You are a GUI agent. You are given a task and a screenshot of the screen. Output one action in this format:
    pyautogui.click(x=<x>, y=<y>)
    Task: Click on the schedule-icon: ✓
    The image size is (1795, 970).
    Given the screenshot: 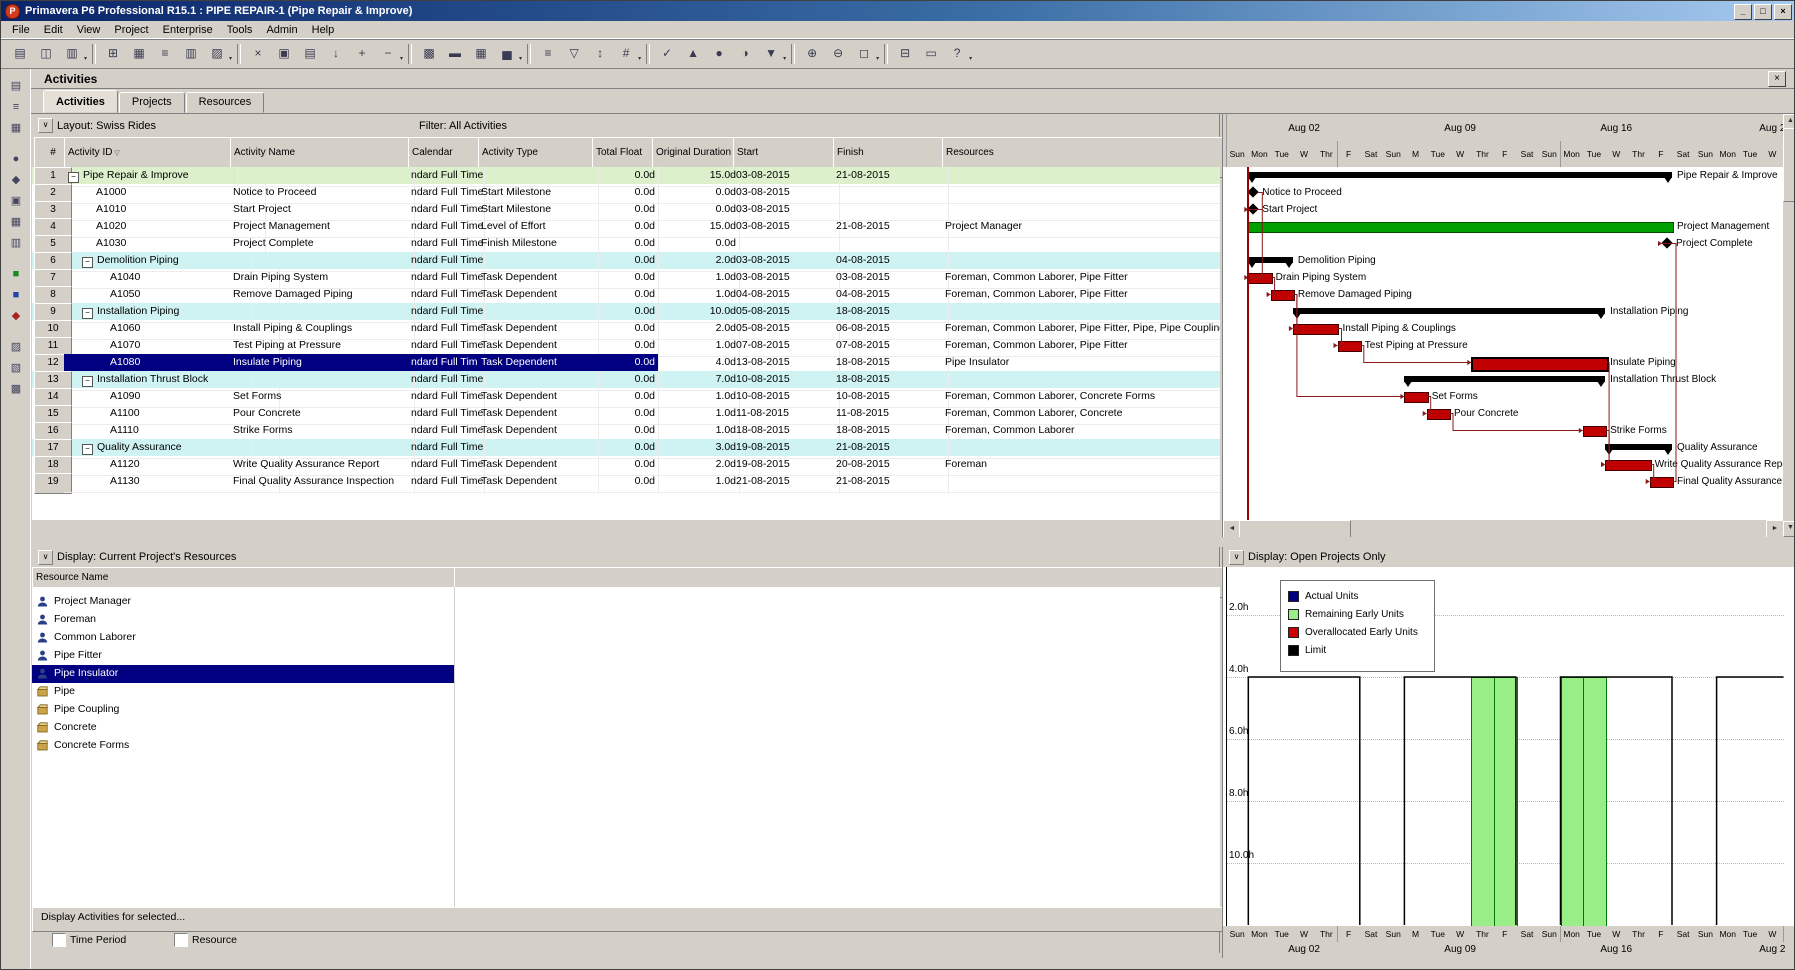 What is the action you would take?
    pyautogui.click(x=667, y=54)
    